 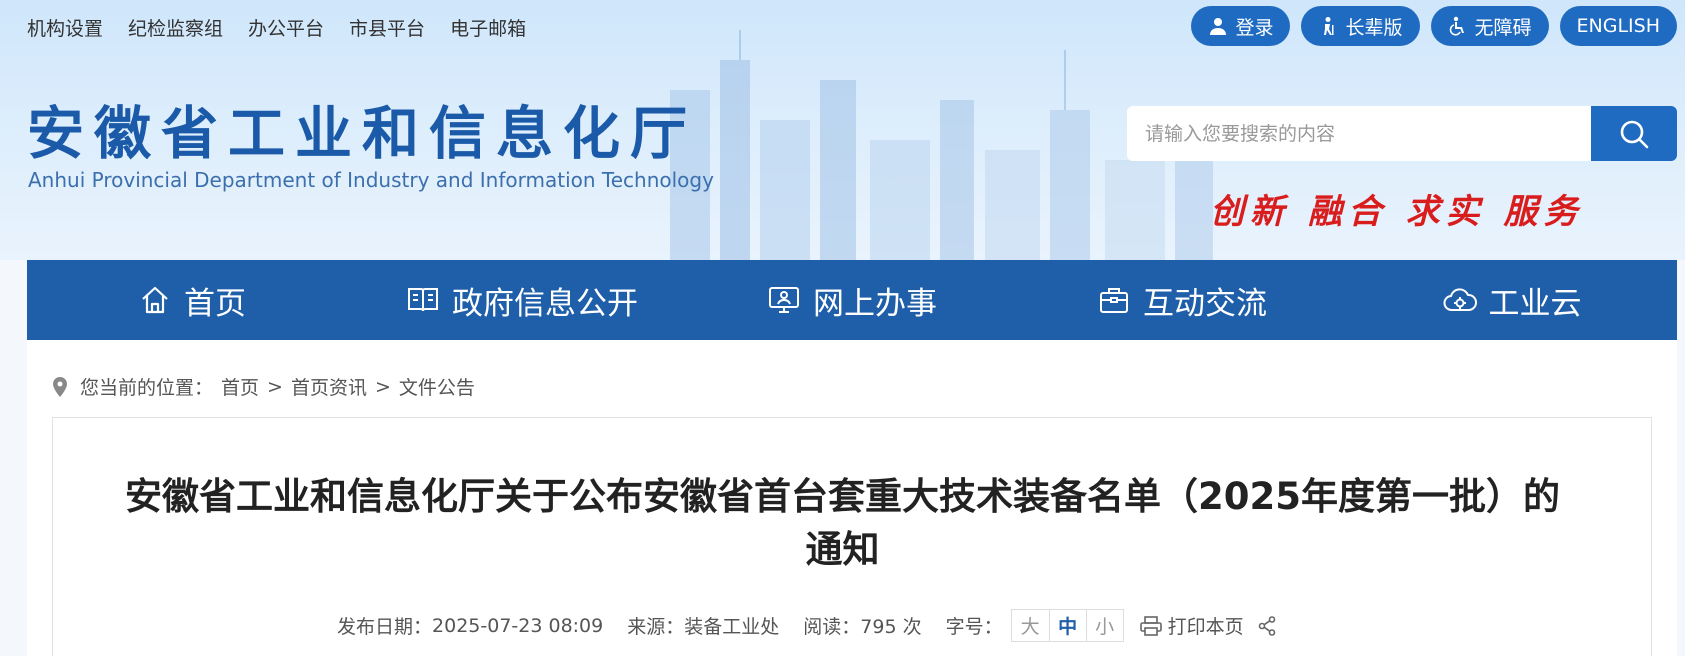 I want to click on book-icon, so click(x=423, y=300).